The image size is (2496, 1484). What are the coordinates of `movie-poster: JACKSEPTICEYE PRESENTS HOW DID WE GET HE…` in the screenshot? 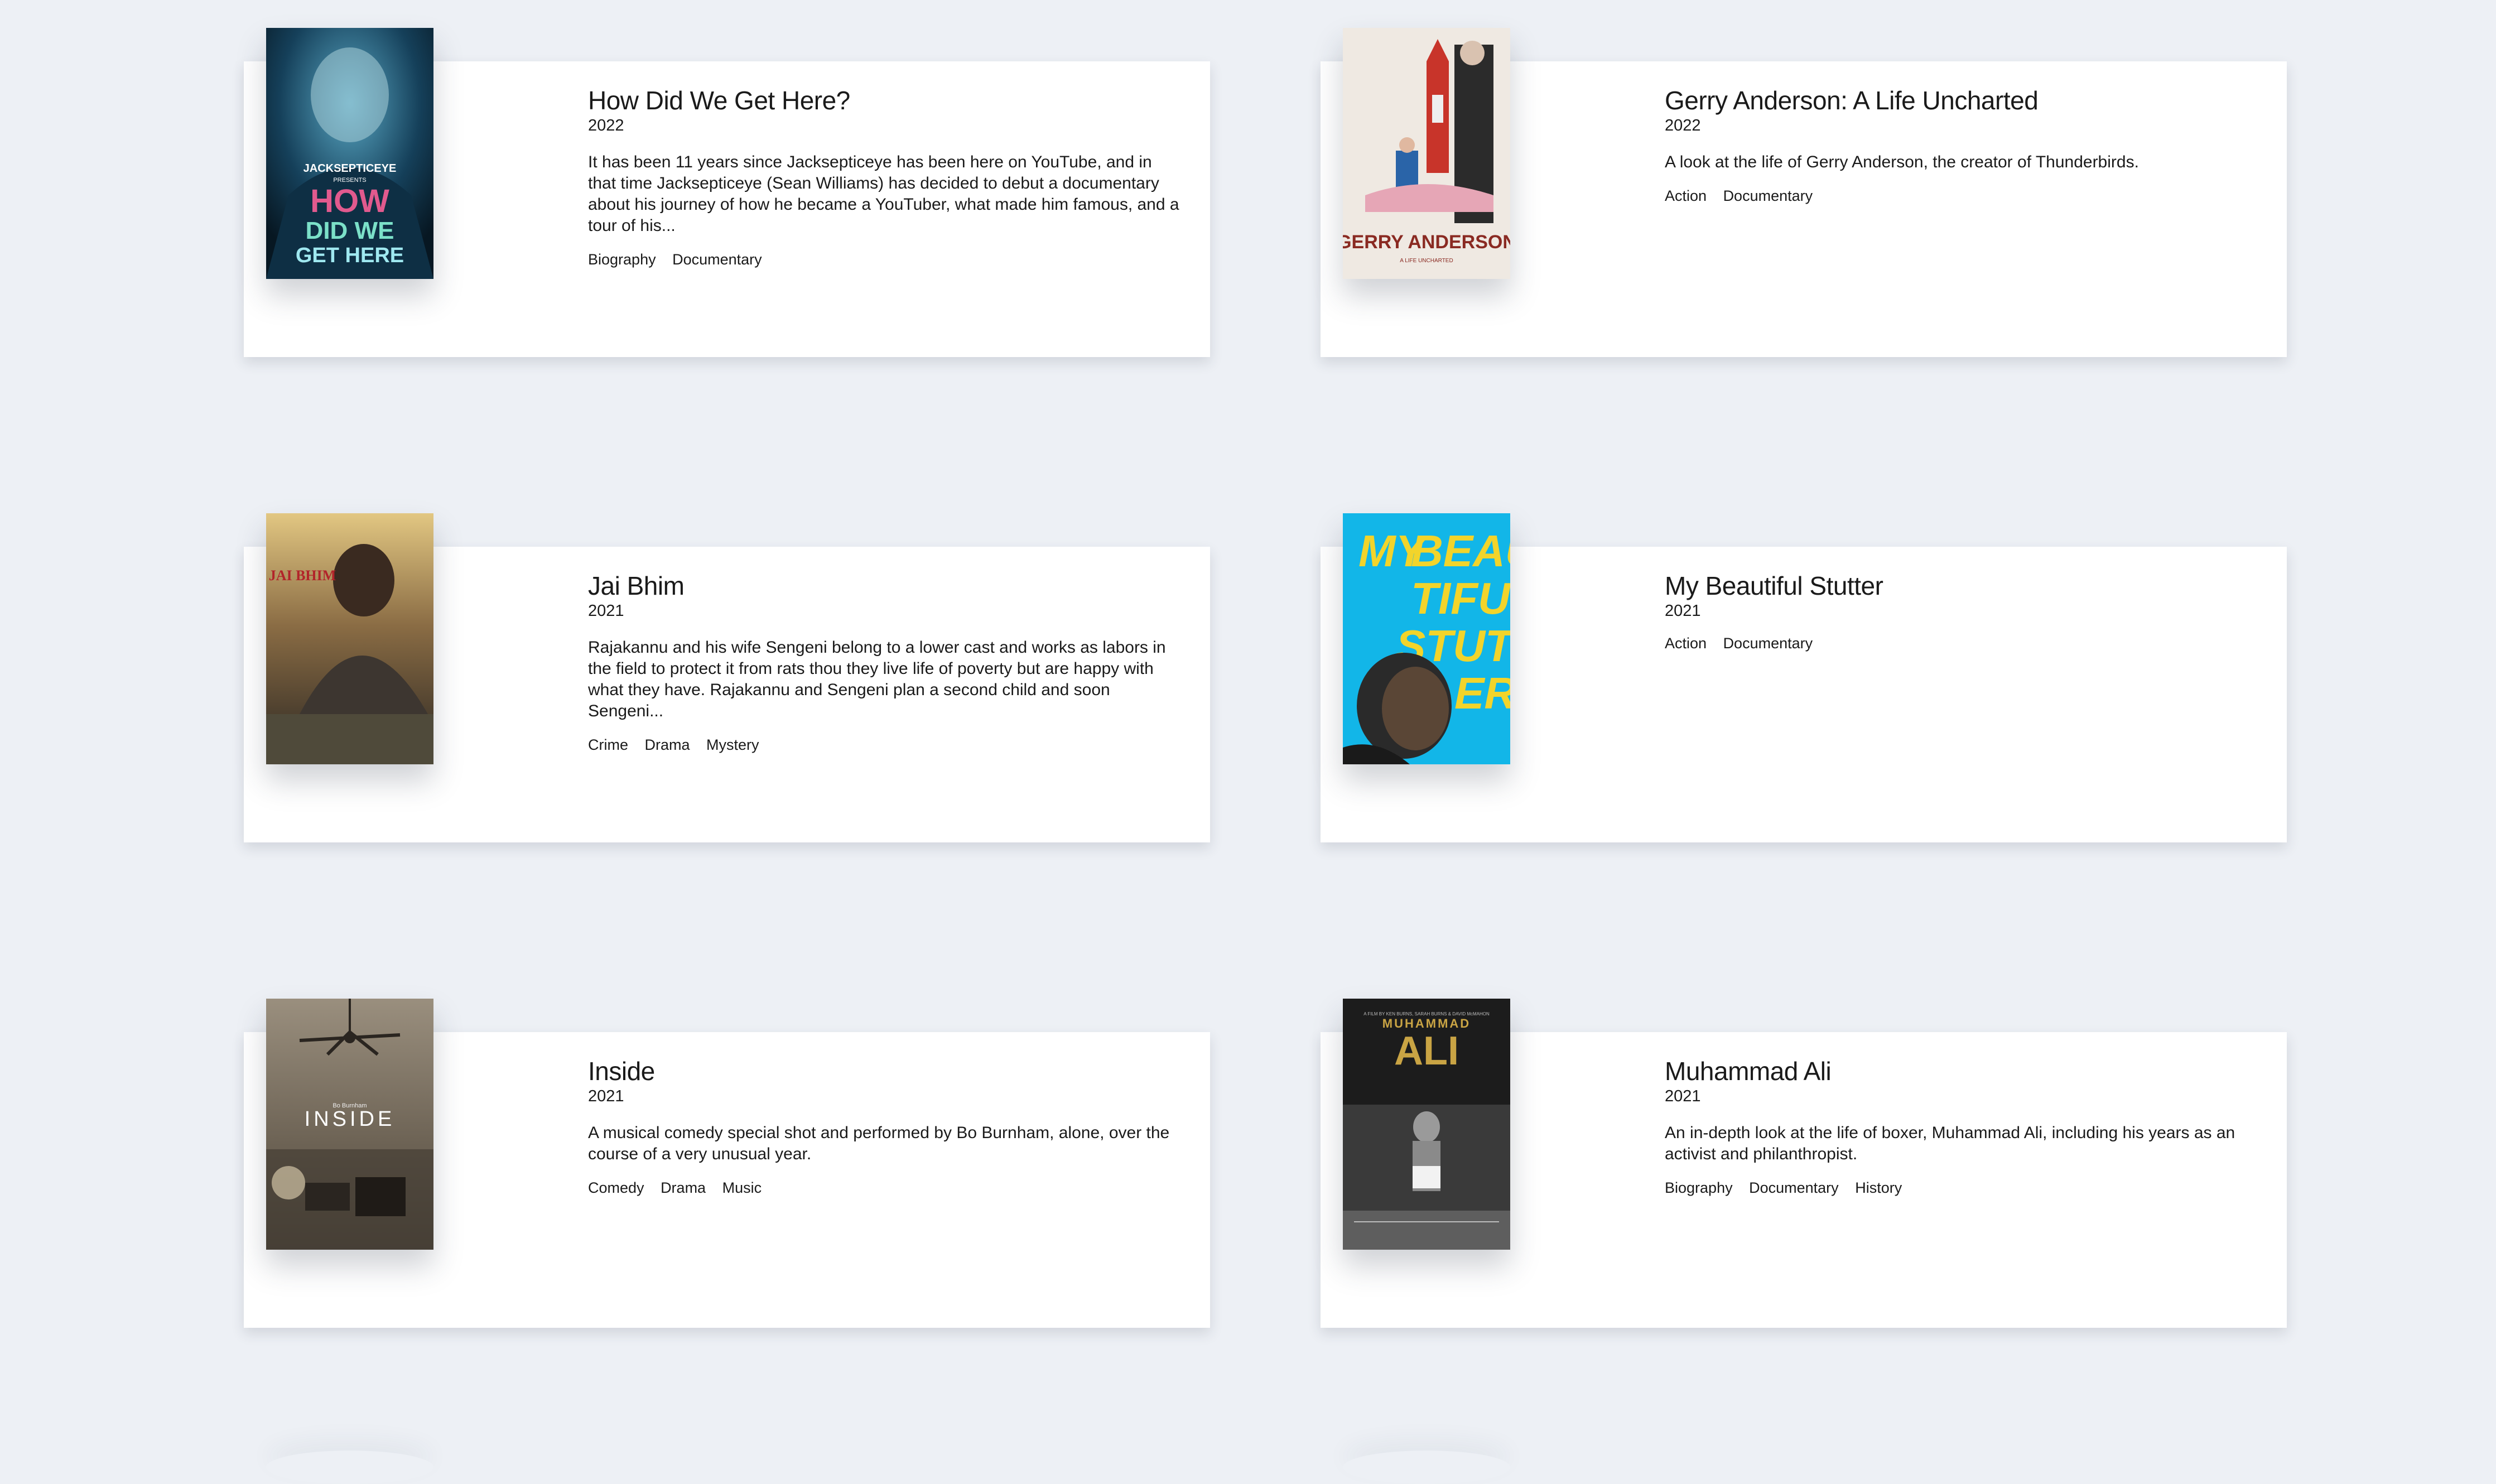 It's located at (350, 153).